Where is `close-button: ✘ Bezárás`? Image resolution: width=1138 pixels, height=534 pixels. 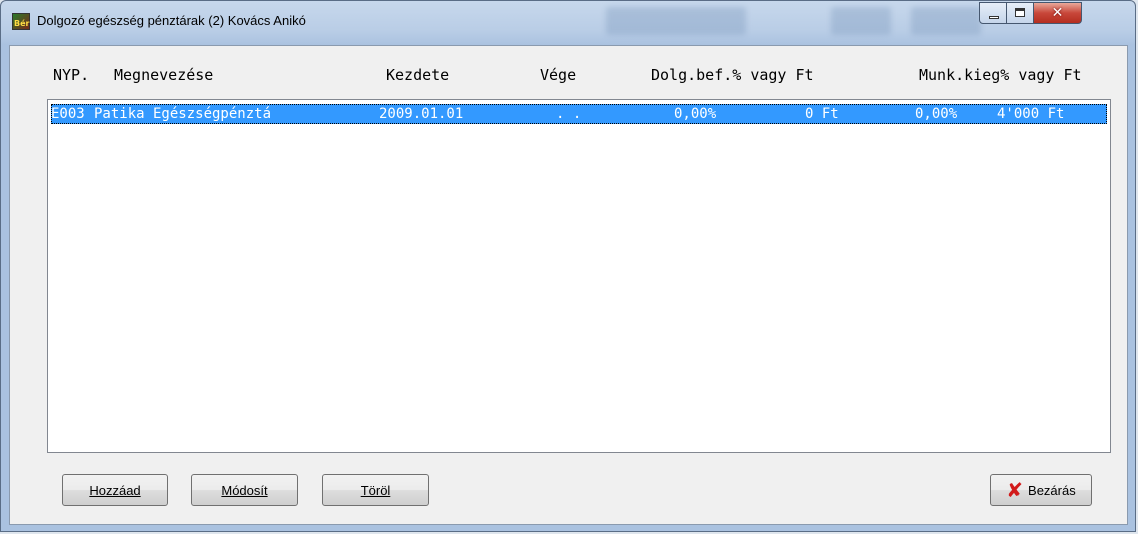 close-button: ✘ Bezárás is located at coordinates (1041, 490).